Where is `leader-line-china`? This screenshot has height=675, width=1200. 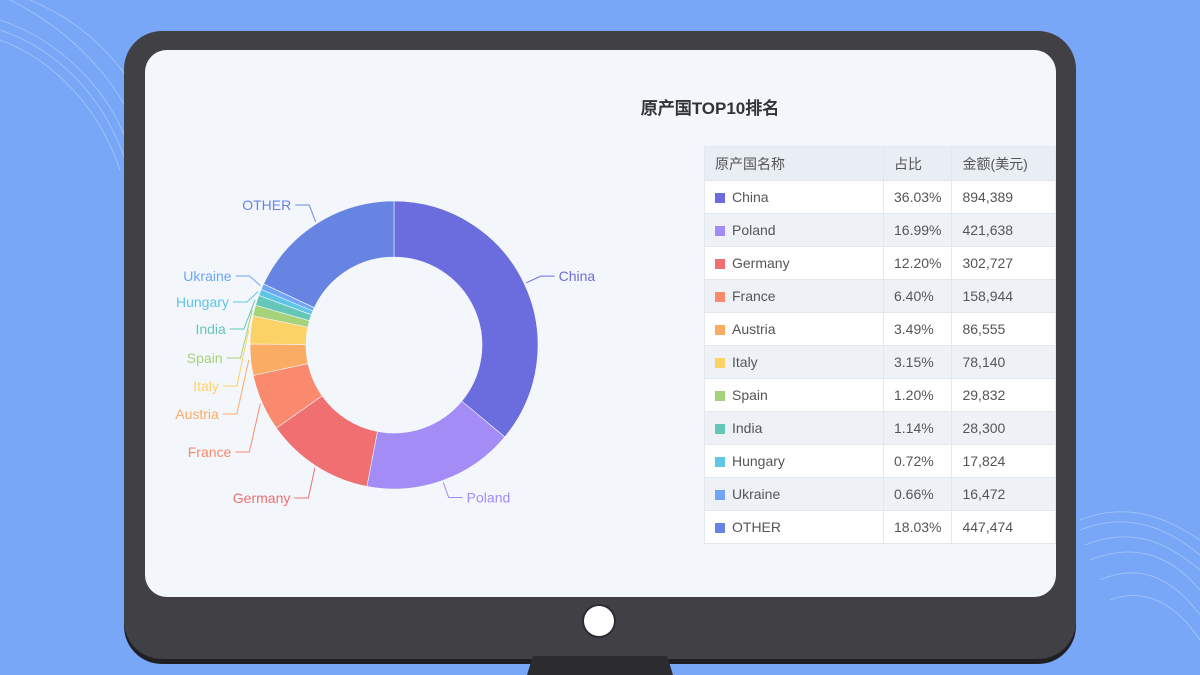 leader-line-china is located at coordinates (540, 279).